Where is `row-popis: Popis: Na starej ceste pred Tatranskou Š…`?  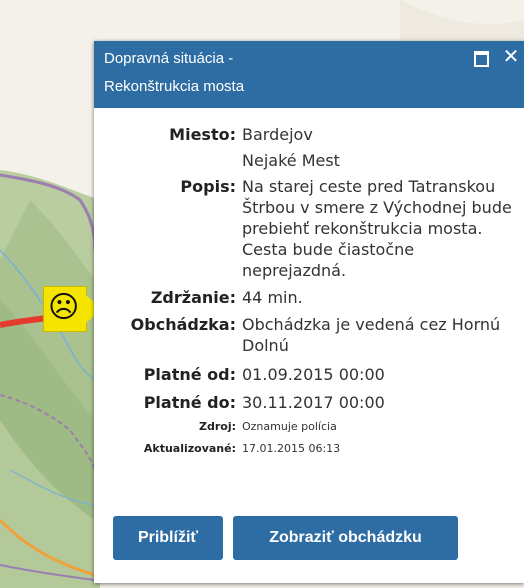
row-popis: Popis: Na starej ceste pred Tatranskou Š… is located at coordinates (309, 228).